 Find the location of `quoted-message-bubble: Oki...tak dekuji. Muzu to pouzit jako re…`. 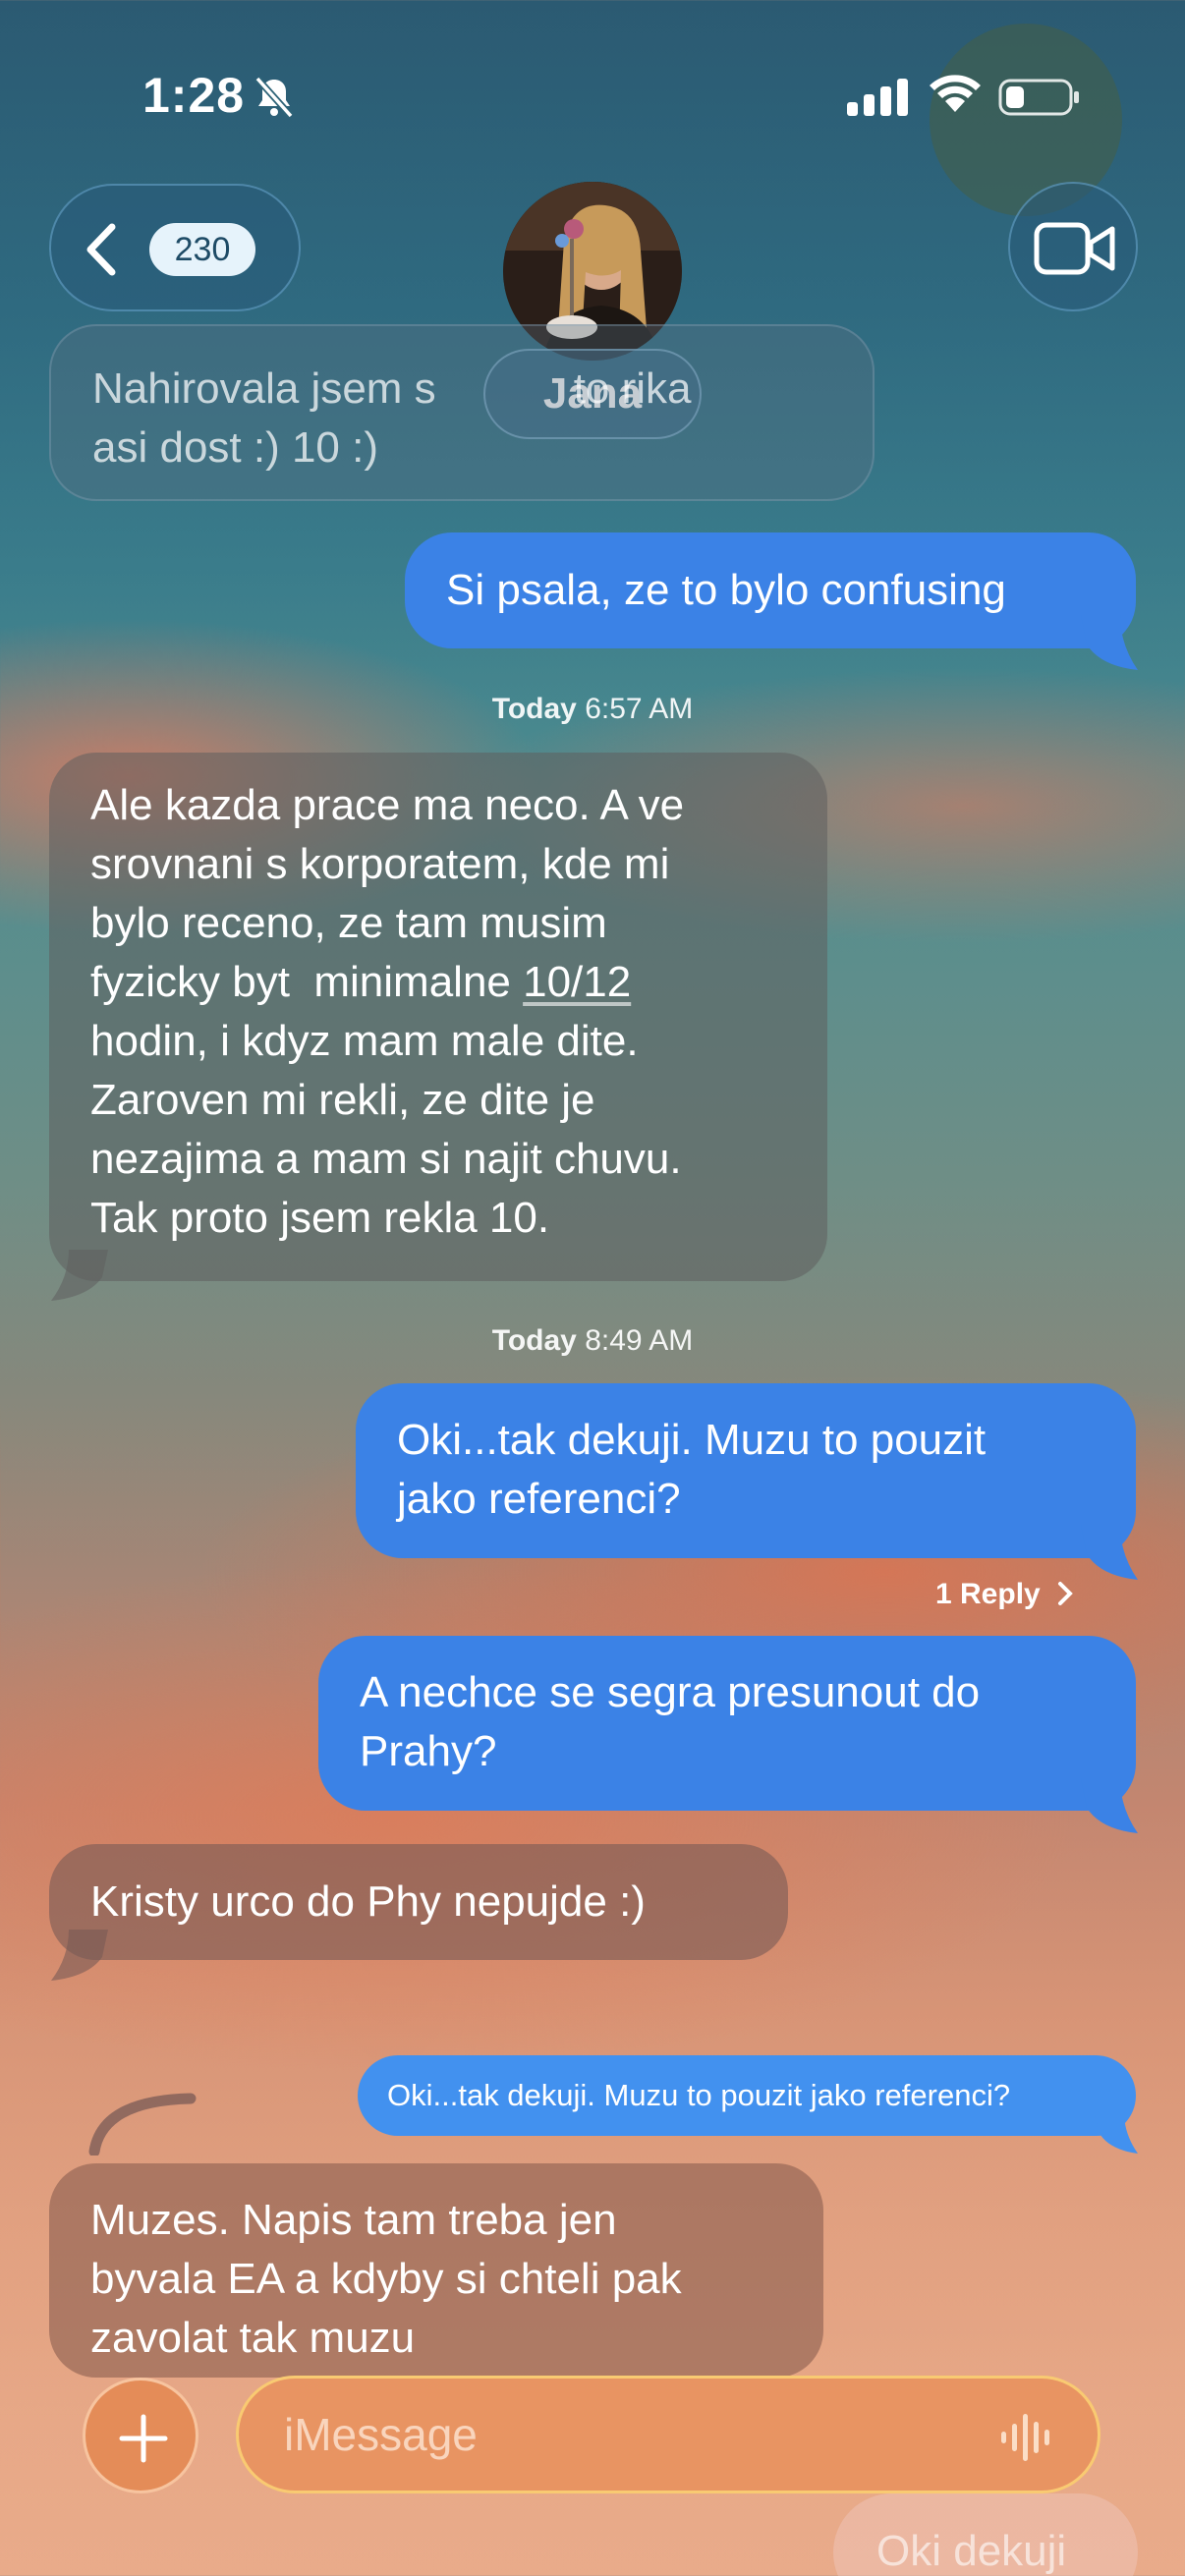

quoted-message-bubble: Oki...tak dekuji. Muzu to pouzit jako re… is located at coordinates (747, 2095).